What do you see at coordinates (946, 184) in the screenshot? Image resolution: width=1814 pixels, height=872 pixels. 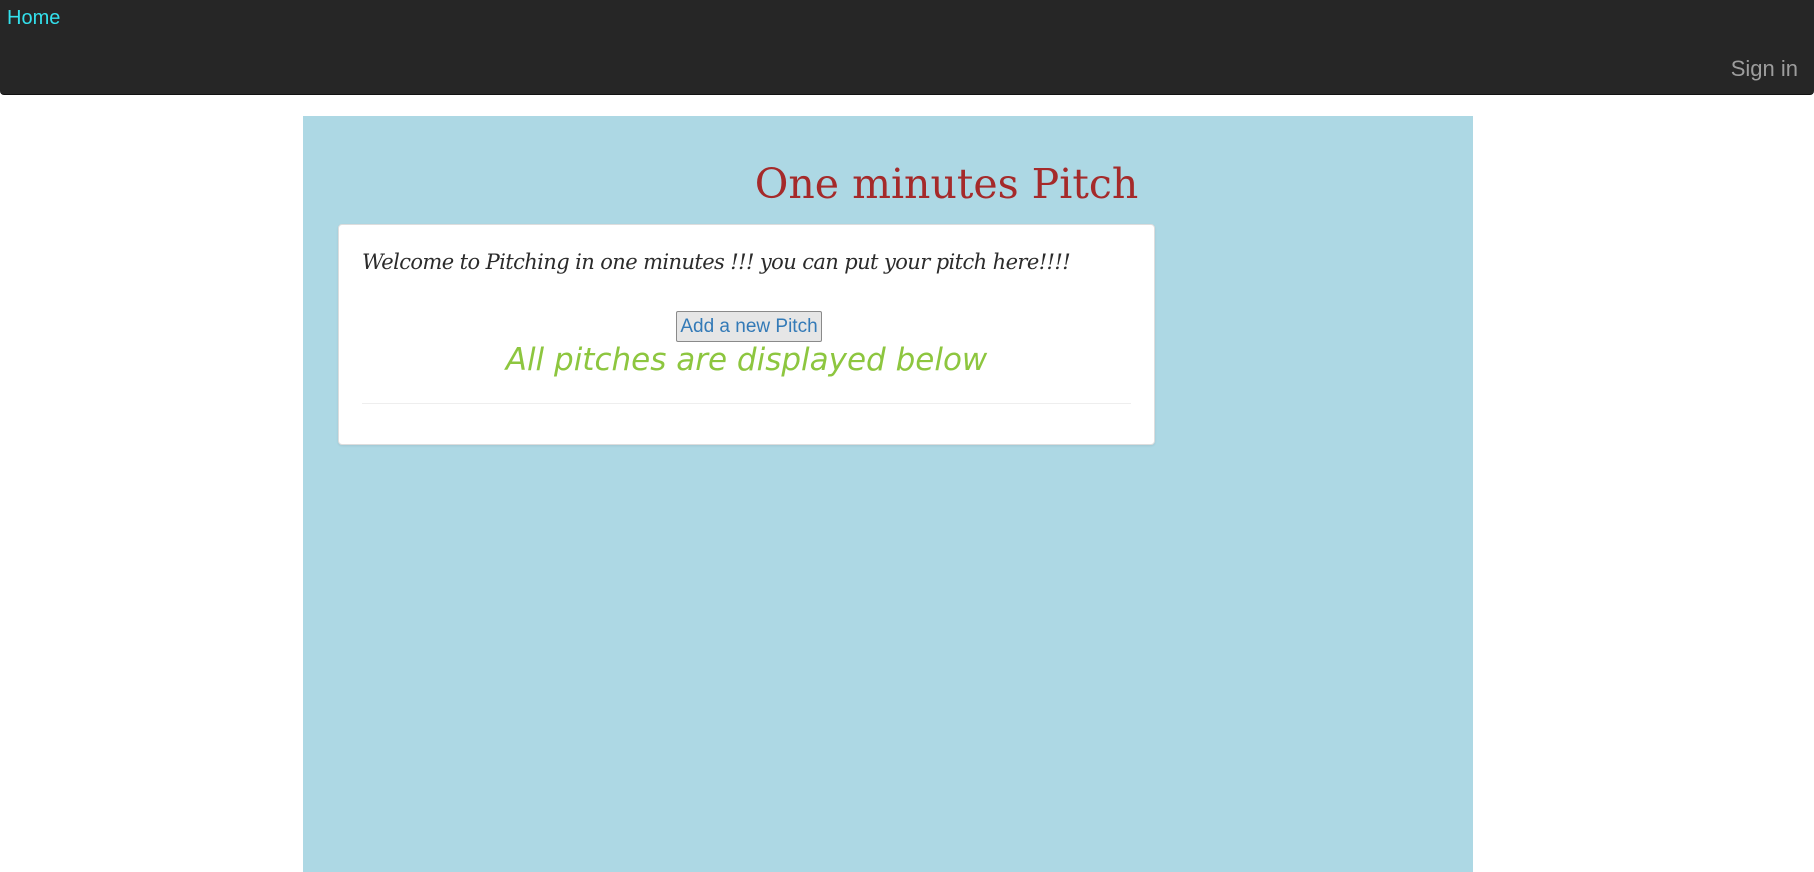 I see `page-title: One minutes Pitch` at bounding box center [946, 184].